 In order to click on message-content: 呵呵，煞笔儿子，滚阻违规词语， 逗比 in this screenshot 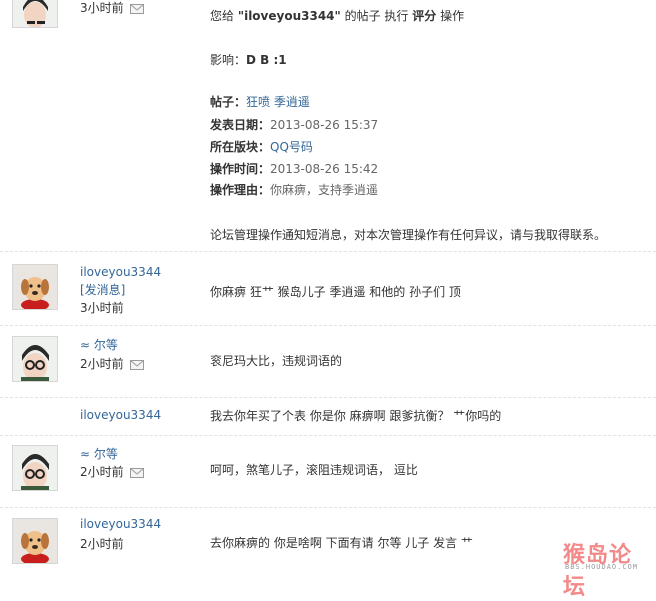, I will do `click(314, 470)`.